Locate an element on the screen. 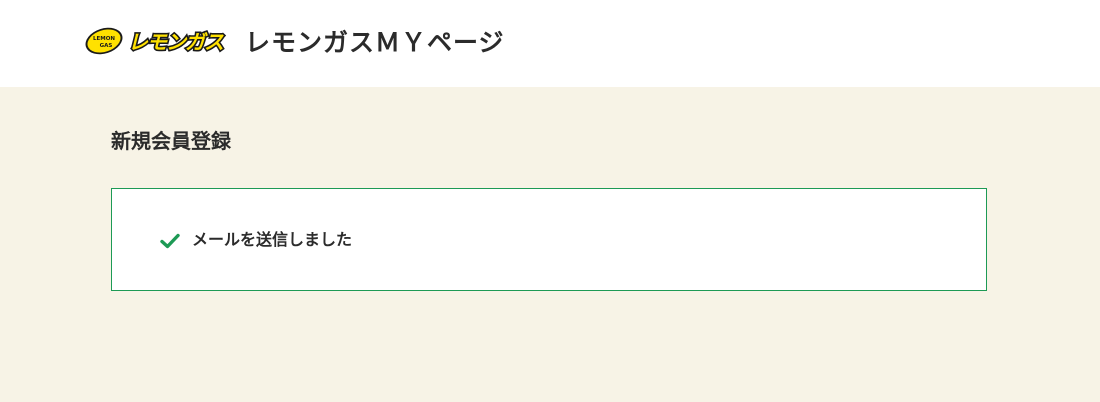 Image resolution: width=1100 pixels, height=402 pixels. lemon-icon: LEMON GAS is located at coordinates (104, 41).